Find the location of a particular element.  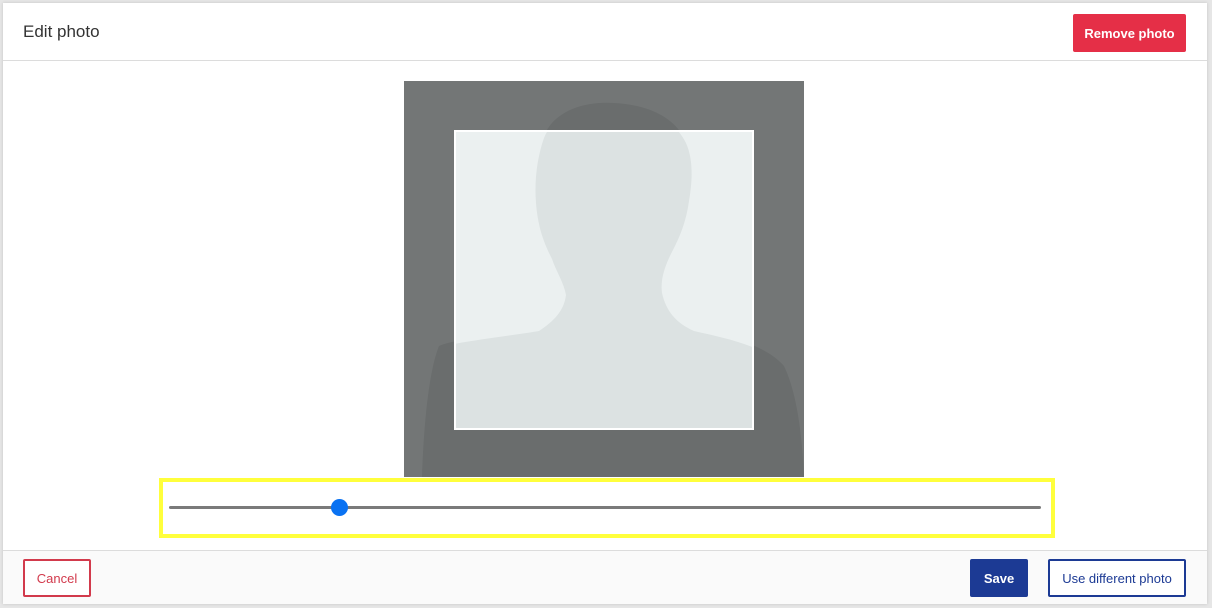

person-silhouette-icon is located at coordinates (604, 280).